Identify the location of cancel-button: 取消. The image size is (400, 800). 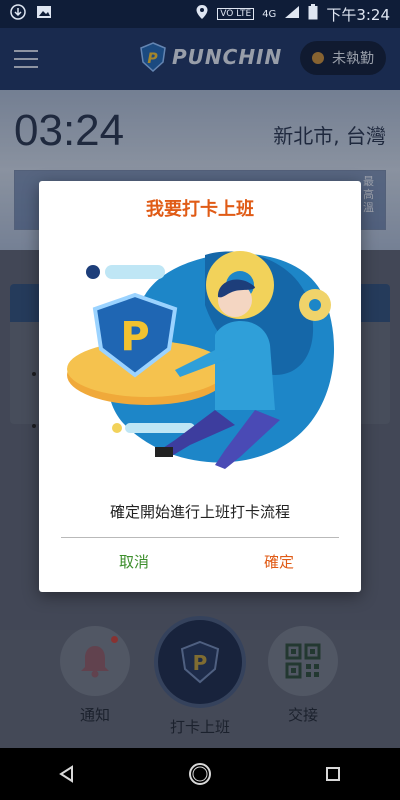
(134, 561).